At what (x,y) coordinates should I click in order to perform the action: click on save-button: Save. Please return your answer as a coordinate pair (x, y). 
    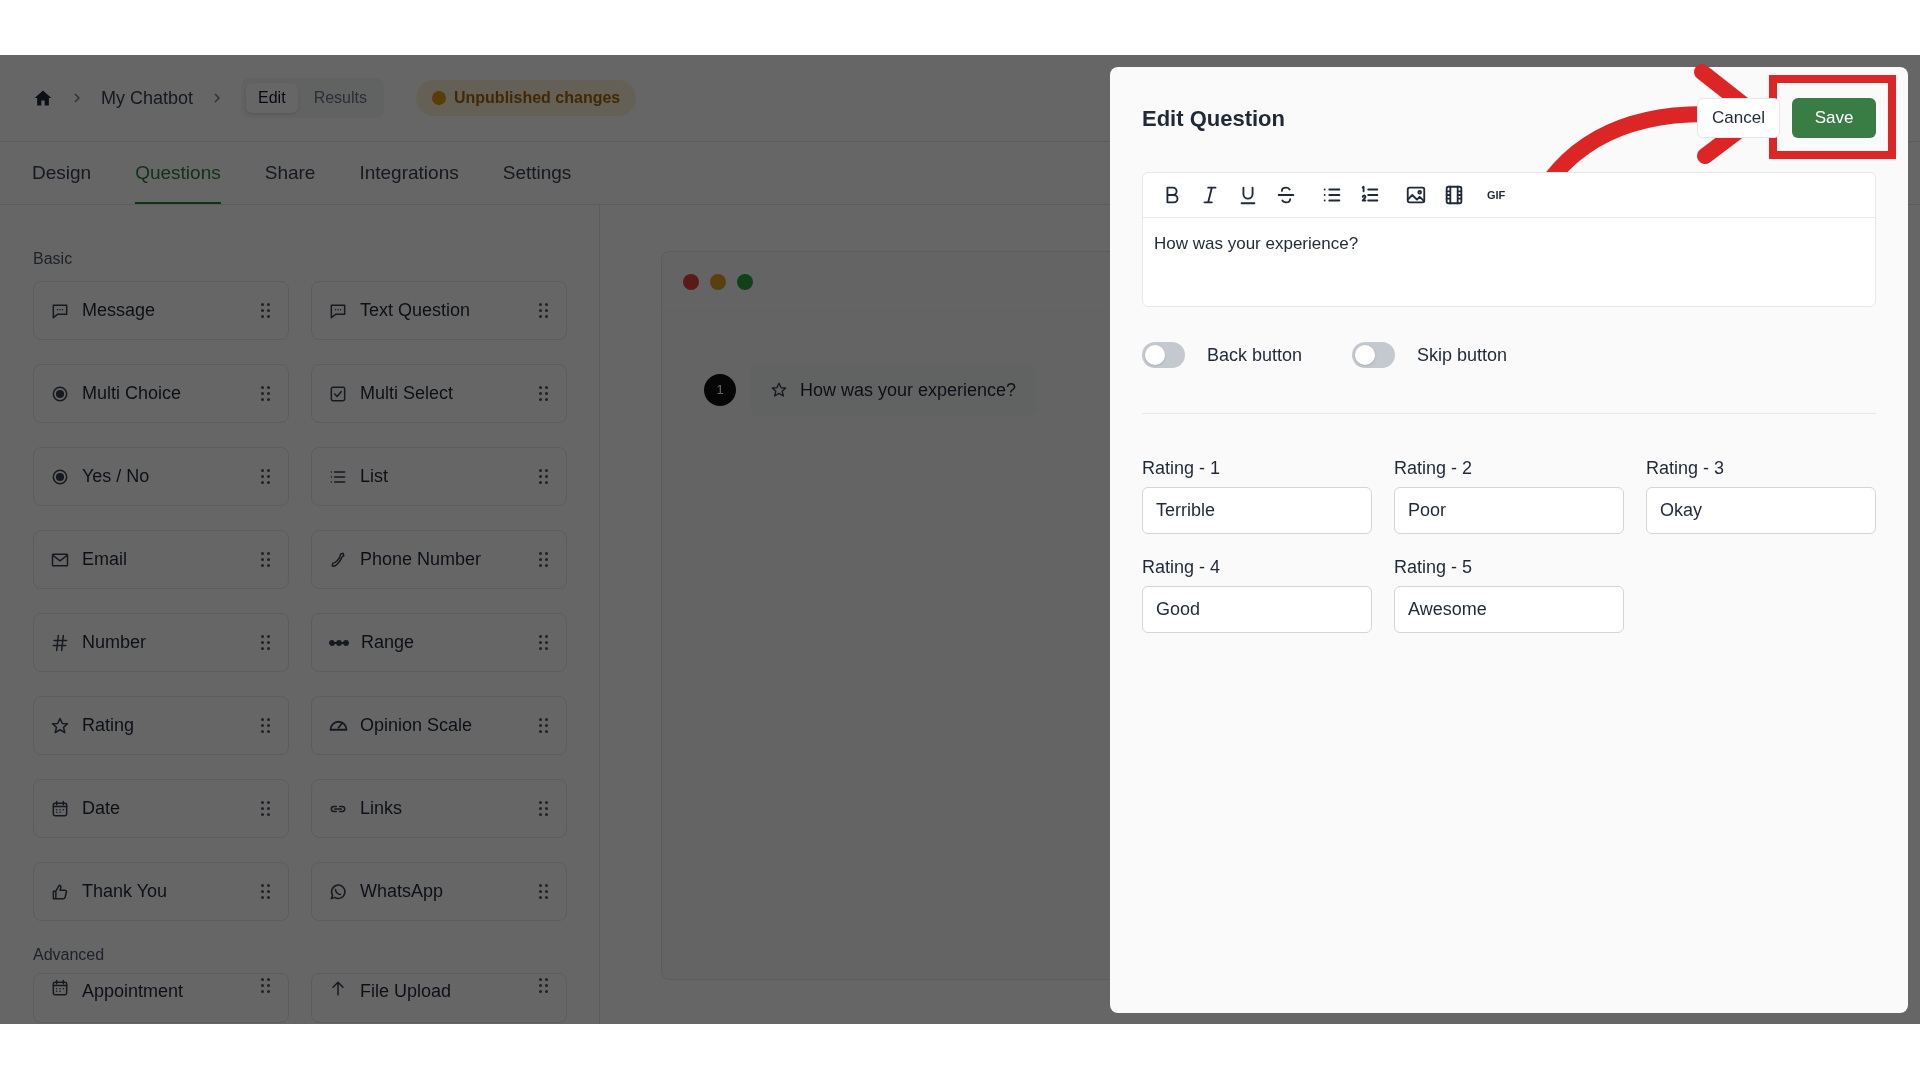
    Looking at the image, I should click on (1834, 118).